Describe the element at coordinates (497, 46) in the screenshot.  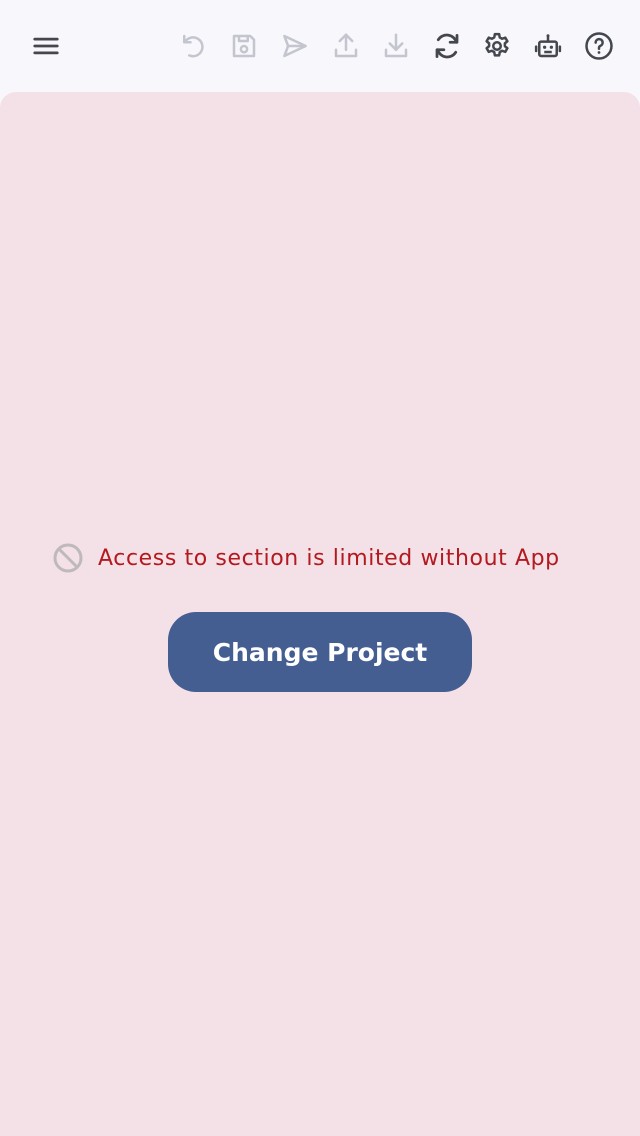
I see `settings-gear-icon` at that location.